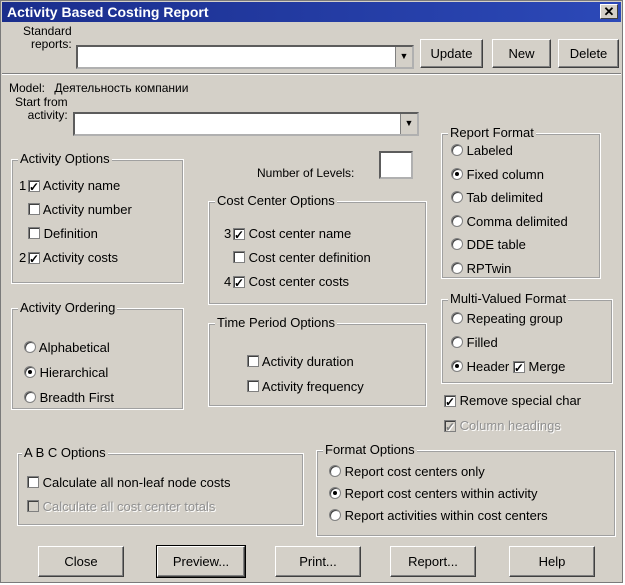  What do you see at coordinates (129, 483) in the screenshot?
I see `abc-option-non-leaf-costs: Calculate all non-leaf node costs` at bounding box center [129, 483].